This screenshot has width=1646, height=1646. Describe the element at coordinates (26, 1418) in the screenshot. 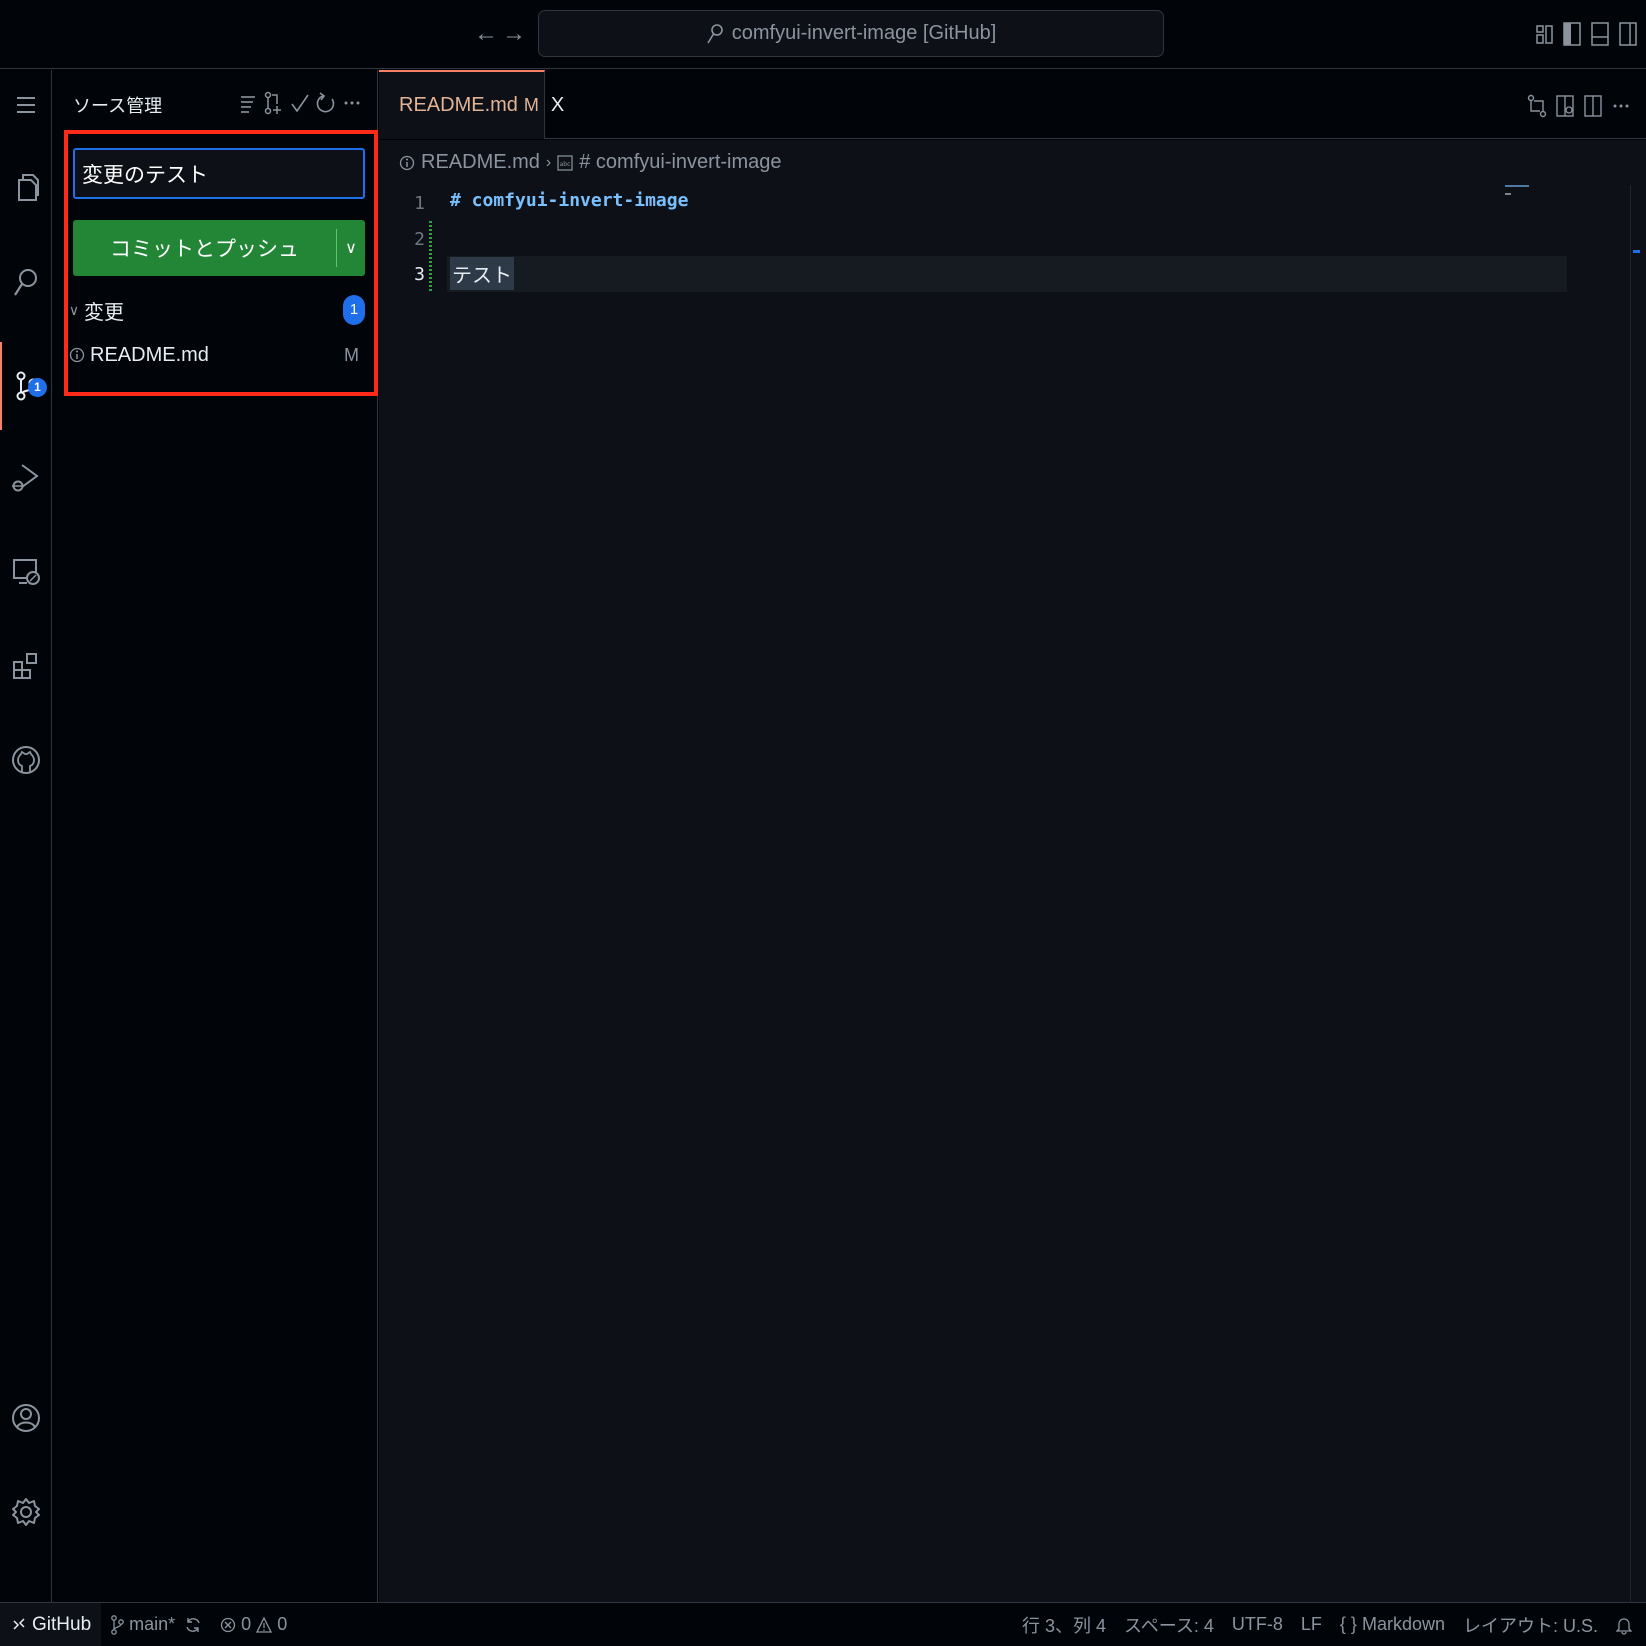

I see `account-icon` at that location.